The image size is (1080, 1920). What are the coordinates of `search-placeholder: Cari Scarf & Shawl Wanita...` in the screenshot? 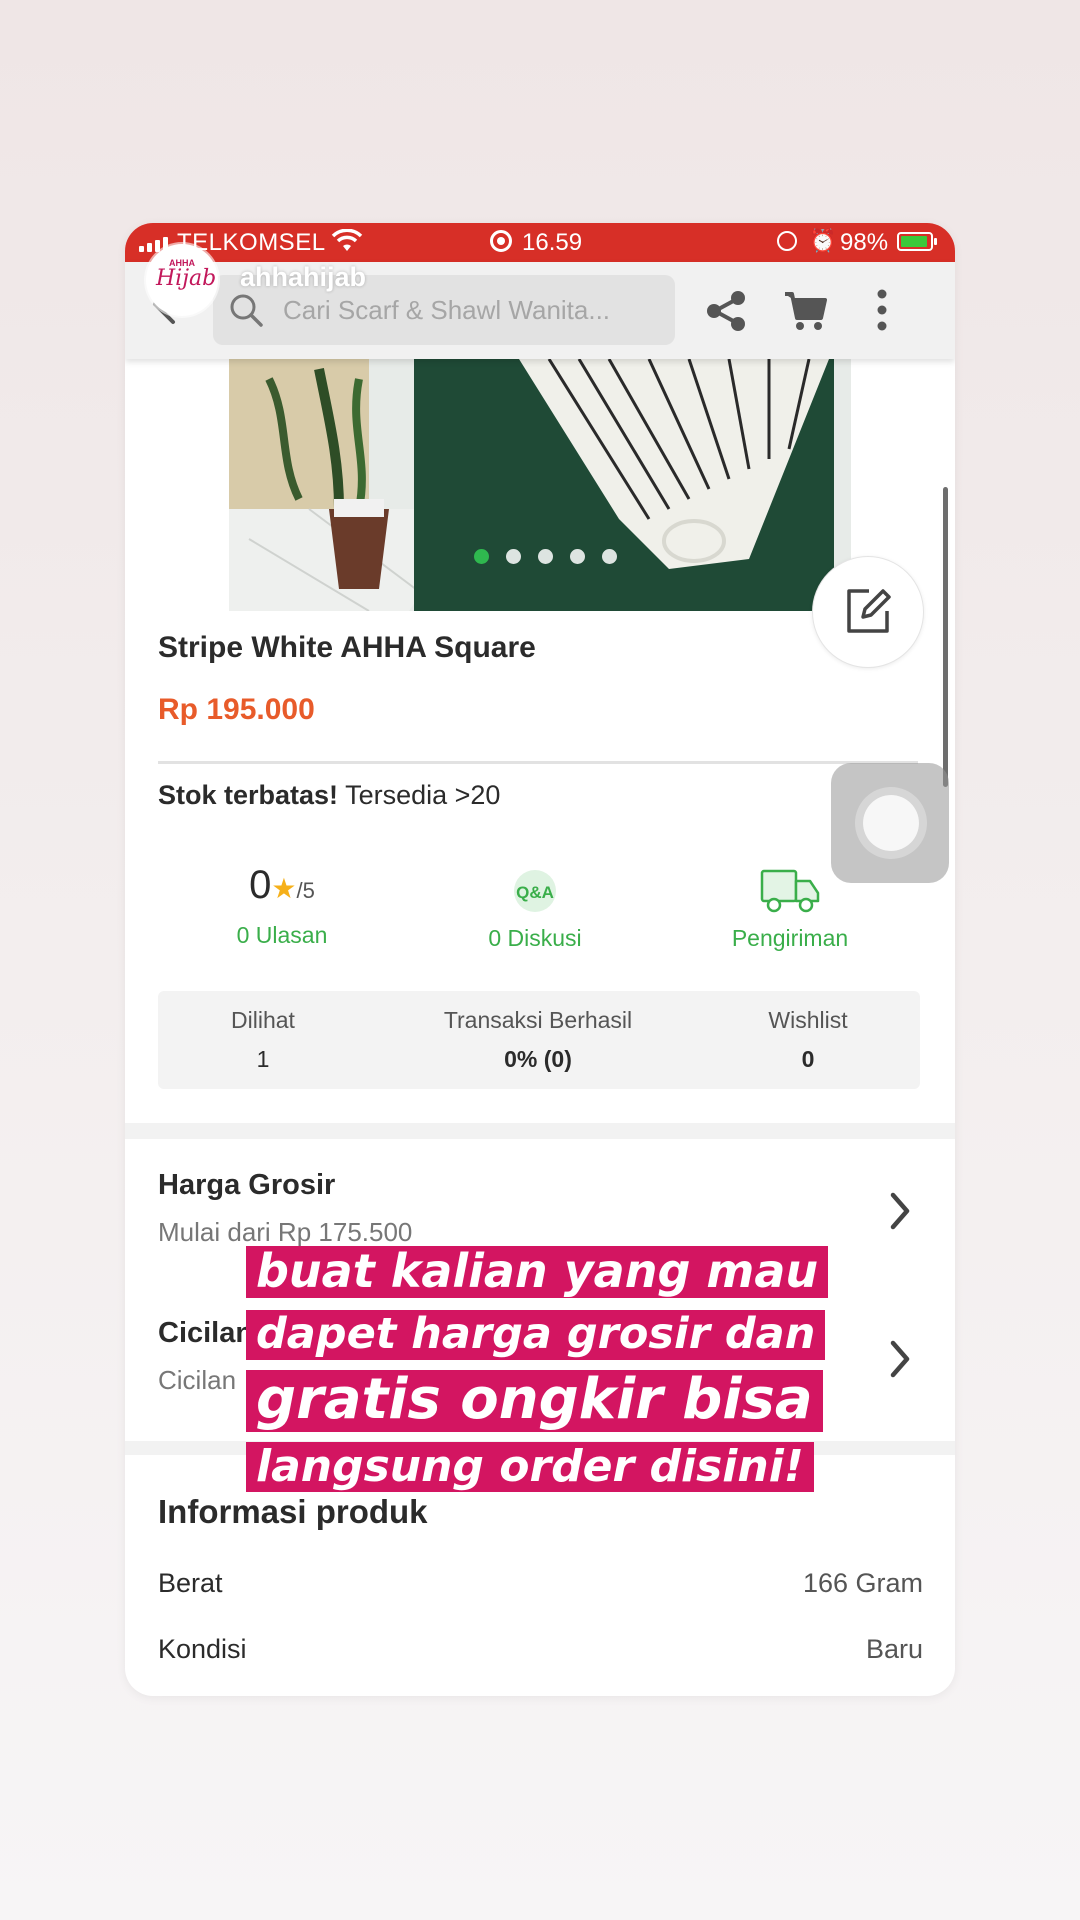 It's located at (447, 310).